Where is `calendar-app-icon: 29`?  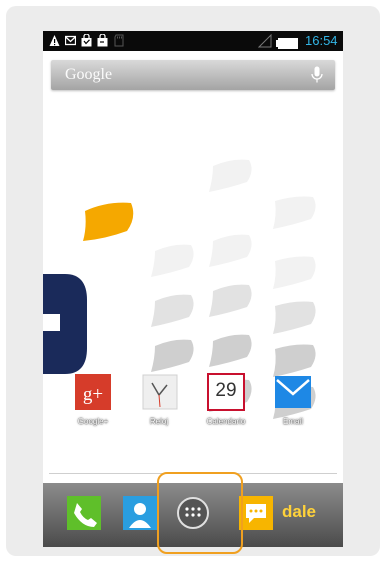
calendar-app-icon: 29 is located at coordinates (226, 393).